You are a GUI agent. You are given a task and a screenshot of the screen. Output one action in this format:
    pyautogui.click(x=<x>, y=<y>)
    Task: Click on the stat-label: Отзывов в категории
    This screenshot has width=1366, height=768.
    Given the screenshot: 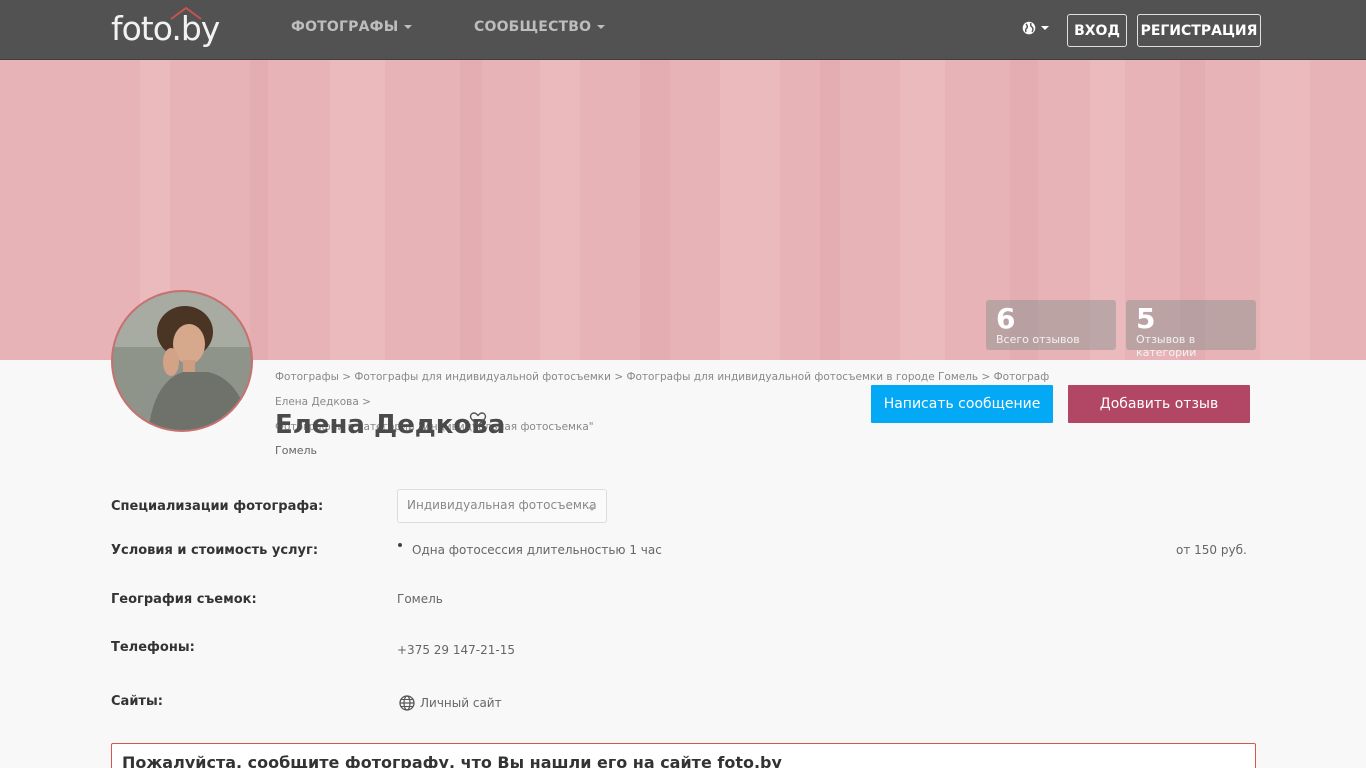 What is the action you would take?
    pyautogui.click(x=1166, y=346)
    